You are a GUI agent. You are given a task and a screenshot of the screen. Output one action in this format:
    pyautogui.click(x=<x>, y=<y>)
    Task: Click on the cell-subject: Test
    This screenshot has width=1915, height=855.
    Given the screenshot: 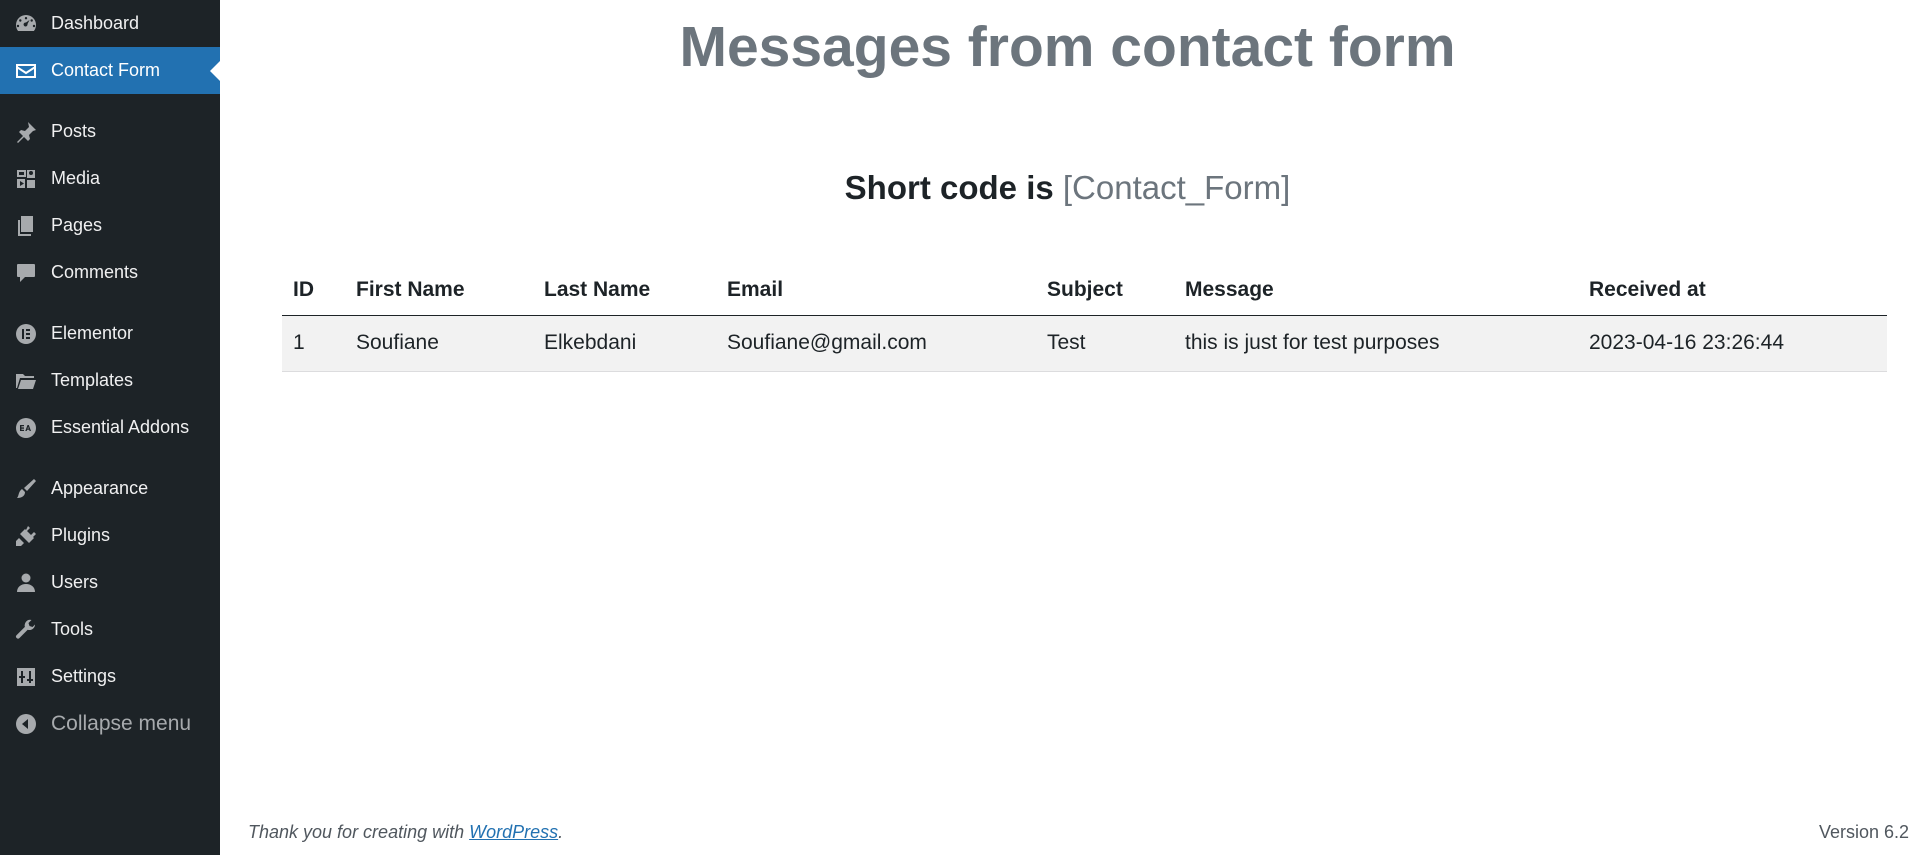 What is the action you would take?
    pyautogui.click(x=1105, y=343)
    